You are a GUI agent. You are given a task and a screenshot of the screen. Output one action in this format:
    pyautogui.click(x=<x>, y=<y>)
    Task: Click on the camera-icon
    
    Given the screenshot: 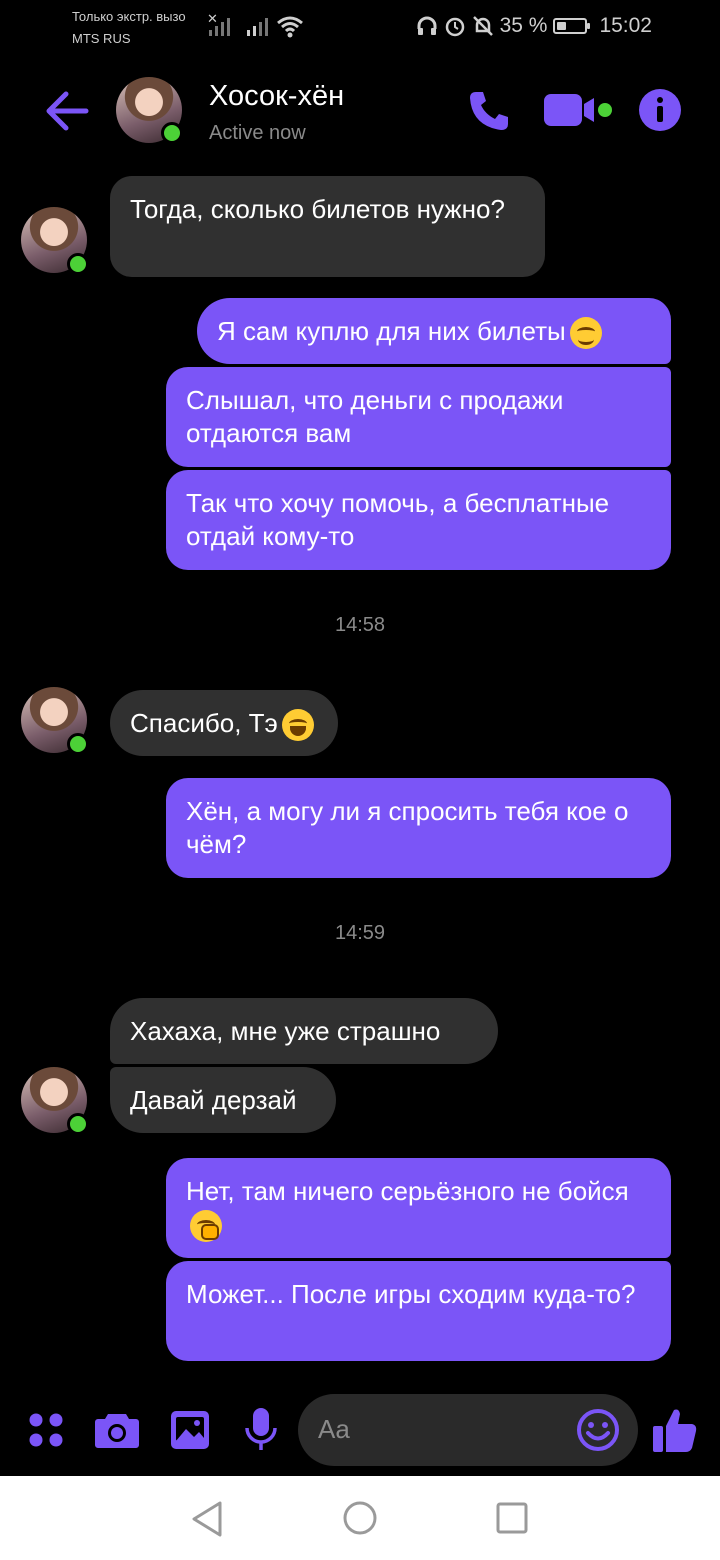 What is the action you would take?
    pyautogui.click(x=117, y=1430)
    